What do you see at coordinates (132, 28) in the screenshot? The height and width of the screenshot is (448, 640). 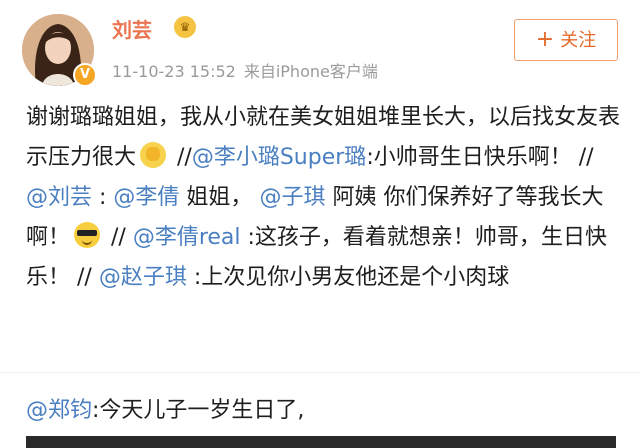 I see `author-name: 刘芸` at bounding box center [132, 28].